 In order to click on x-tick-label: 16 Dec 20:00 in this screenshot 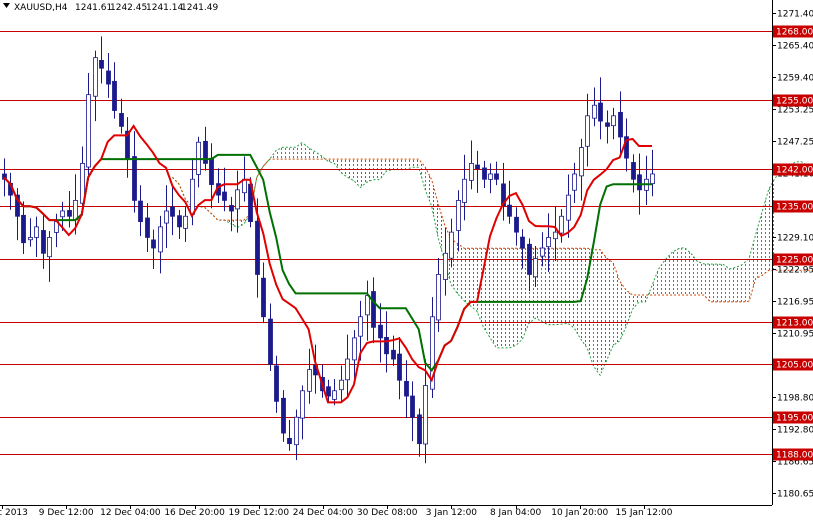, I will do `click(194, 512)`.